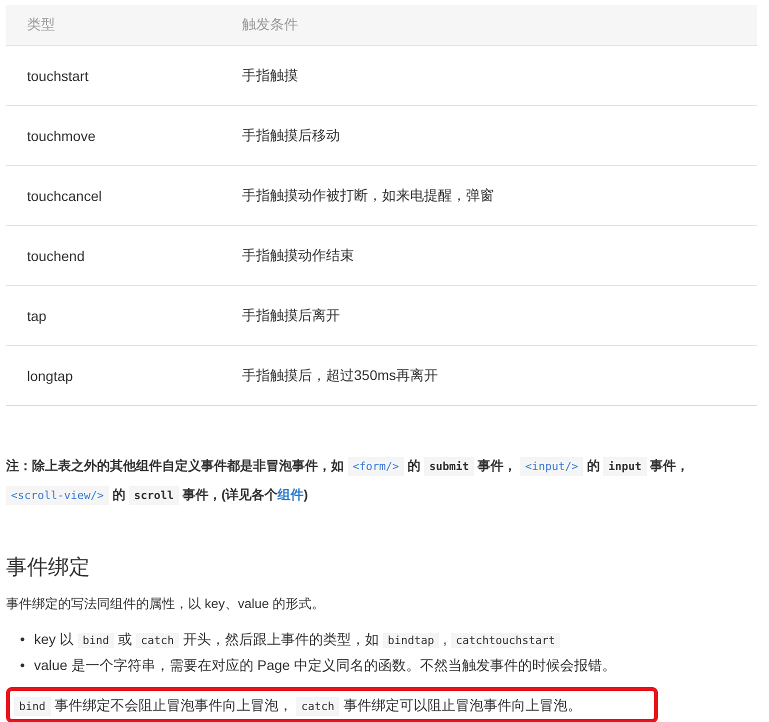  What do you see at coordinates (50, 376) in the screenshot?
I see `table-cell-text: longtap` at bounding box center [50, 376].